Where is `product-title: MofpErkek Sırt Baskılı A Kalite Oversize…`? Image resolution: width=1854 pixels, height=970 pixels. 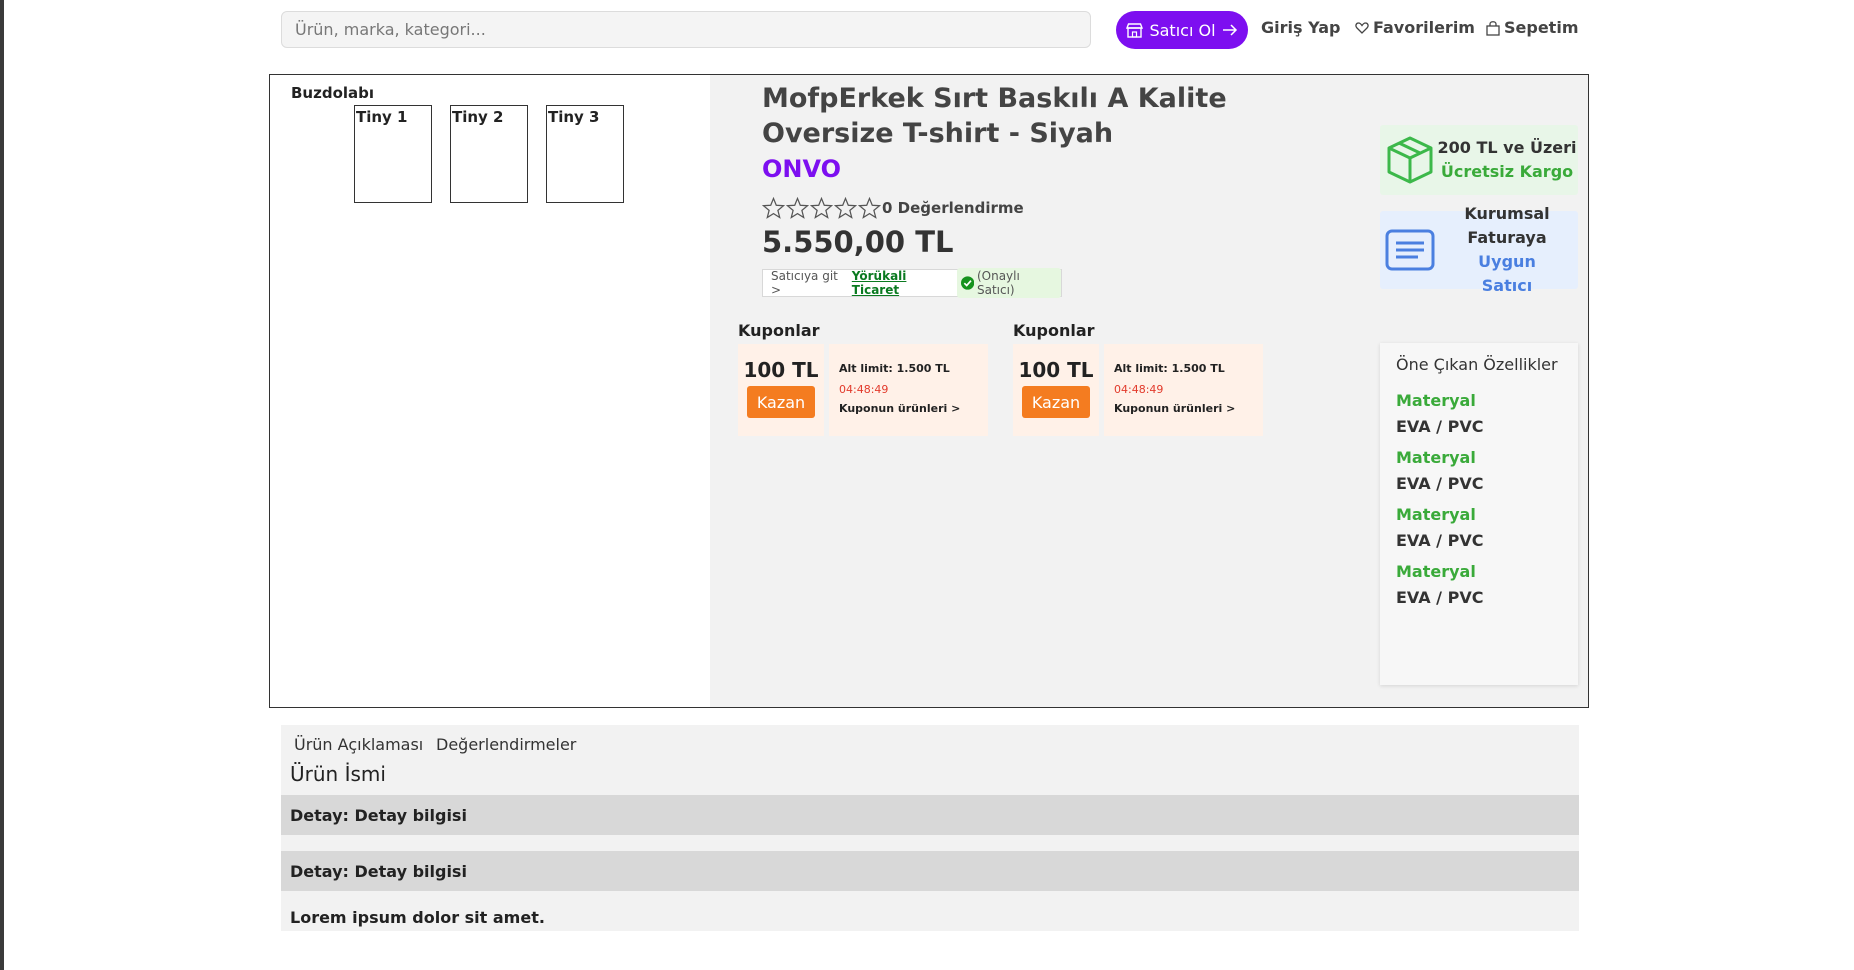 product-title: MofpErkek Sırt Baskılı A Kalite Oversize… is located at coordinates (994, 116).